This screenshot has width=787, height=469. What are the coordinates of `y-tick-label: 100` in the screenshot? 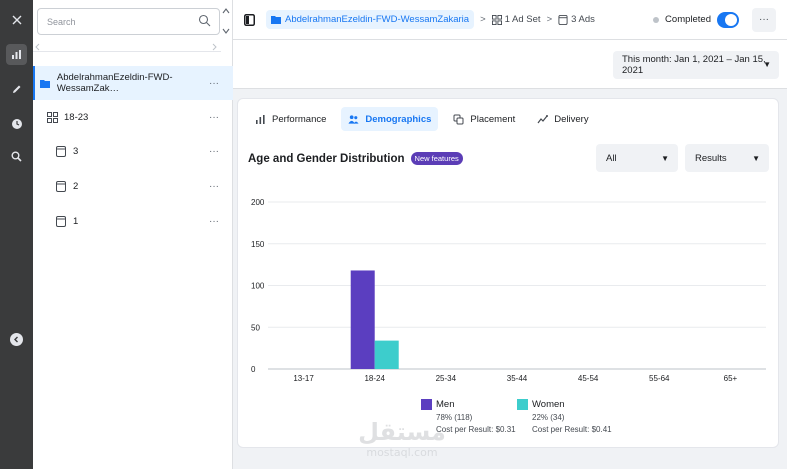 It's located at (258, 286).